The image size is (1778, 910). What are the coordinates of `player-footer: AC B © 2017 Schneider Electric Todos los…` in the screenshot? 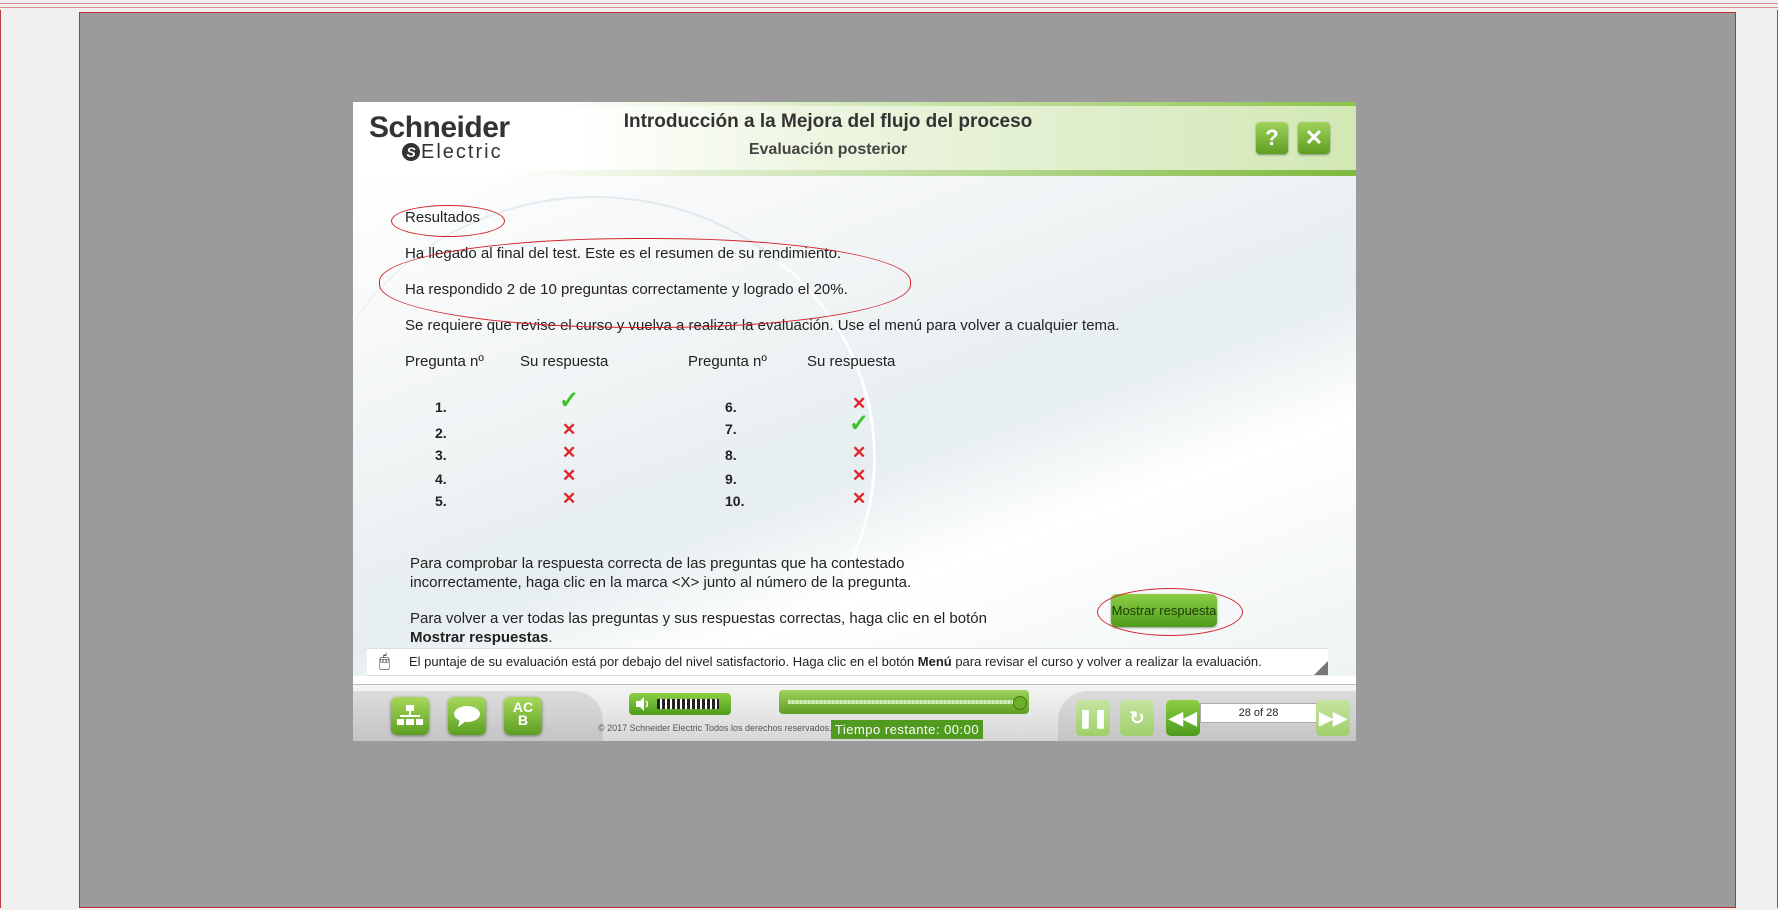 It's located at (854, 712).